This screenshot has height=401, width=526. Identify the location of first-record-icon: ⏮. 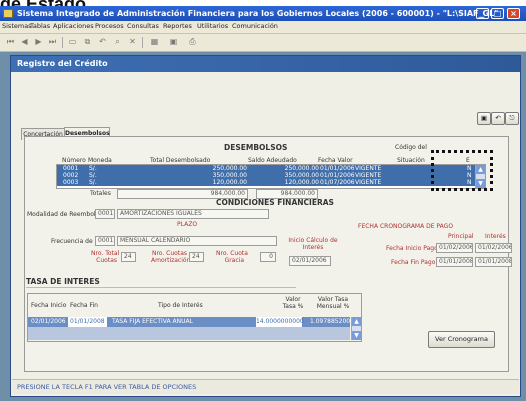
(10, 42).